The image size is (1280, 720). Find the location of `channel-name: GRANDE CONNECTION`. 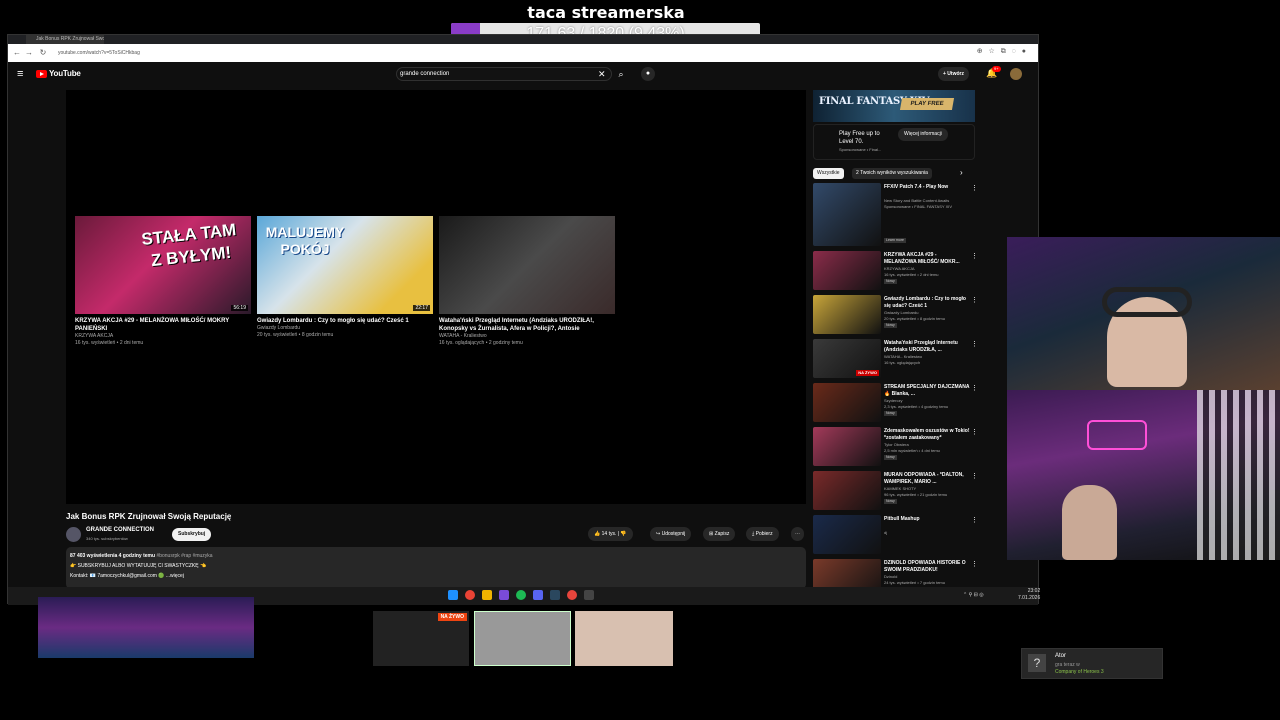

channel-name: GRANDE CONNECTION is located at coordinates (120, 530).